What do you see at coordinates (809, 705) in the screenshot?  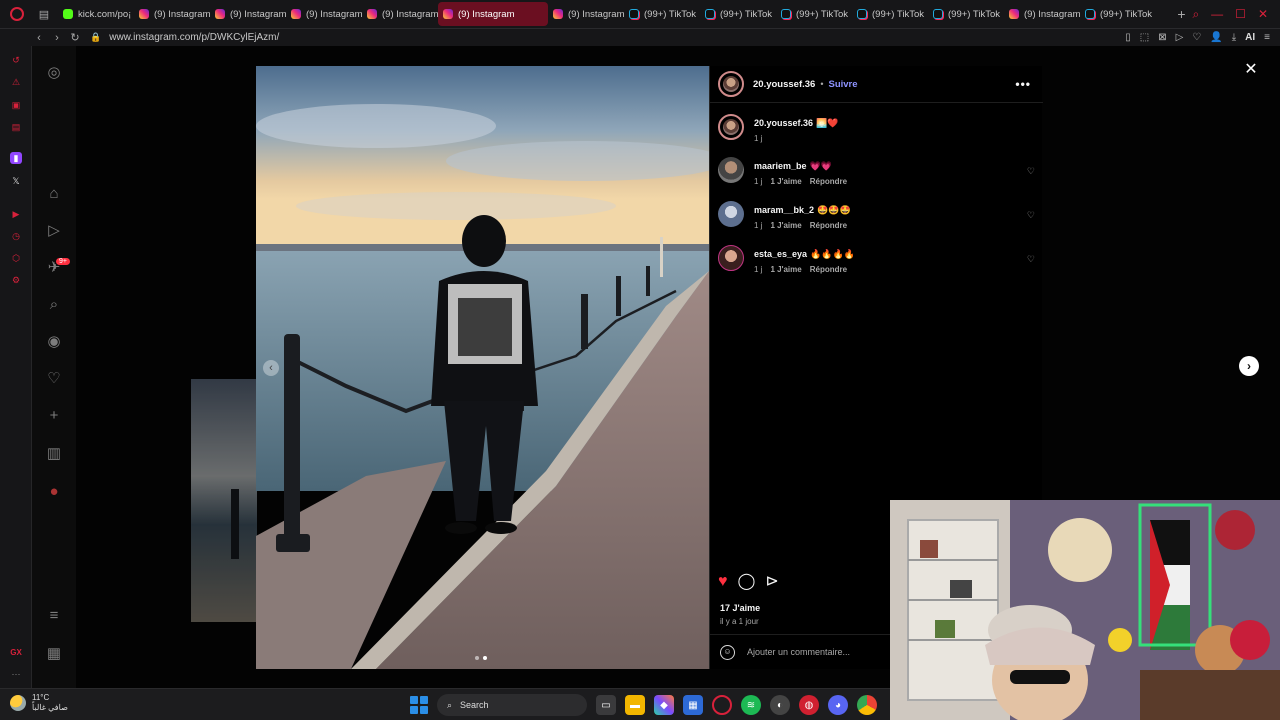 I see `app-red-icon: ◍` at bounding box center [809, 705].